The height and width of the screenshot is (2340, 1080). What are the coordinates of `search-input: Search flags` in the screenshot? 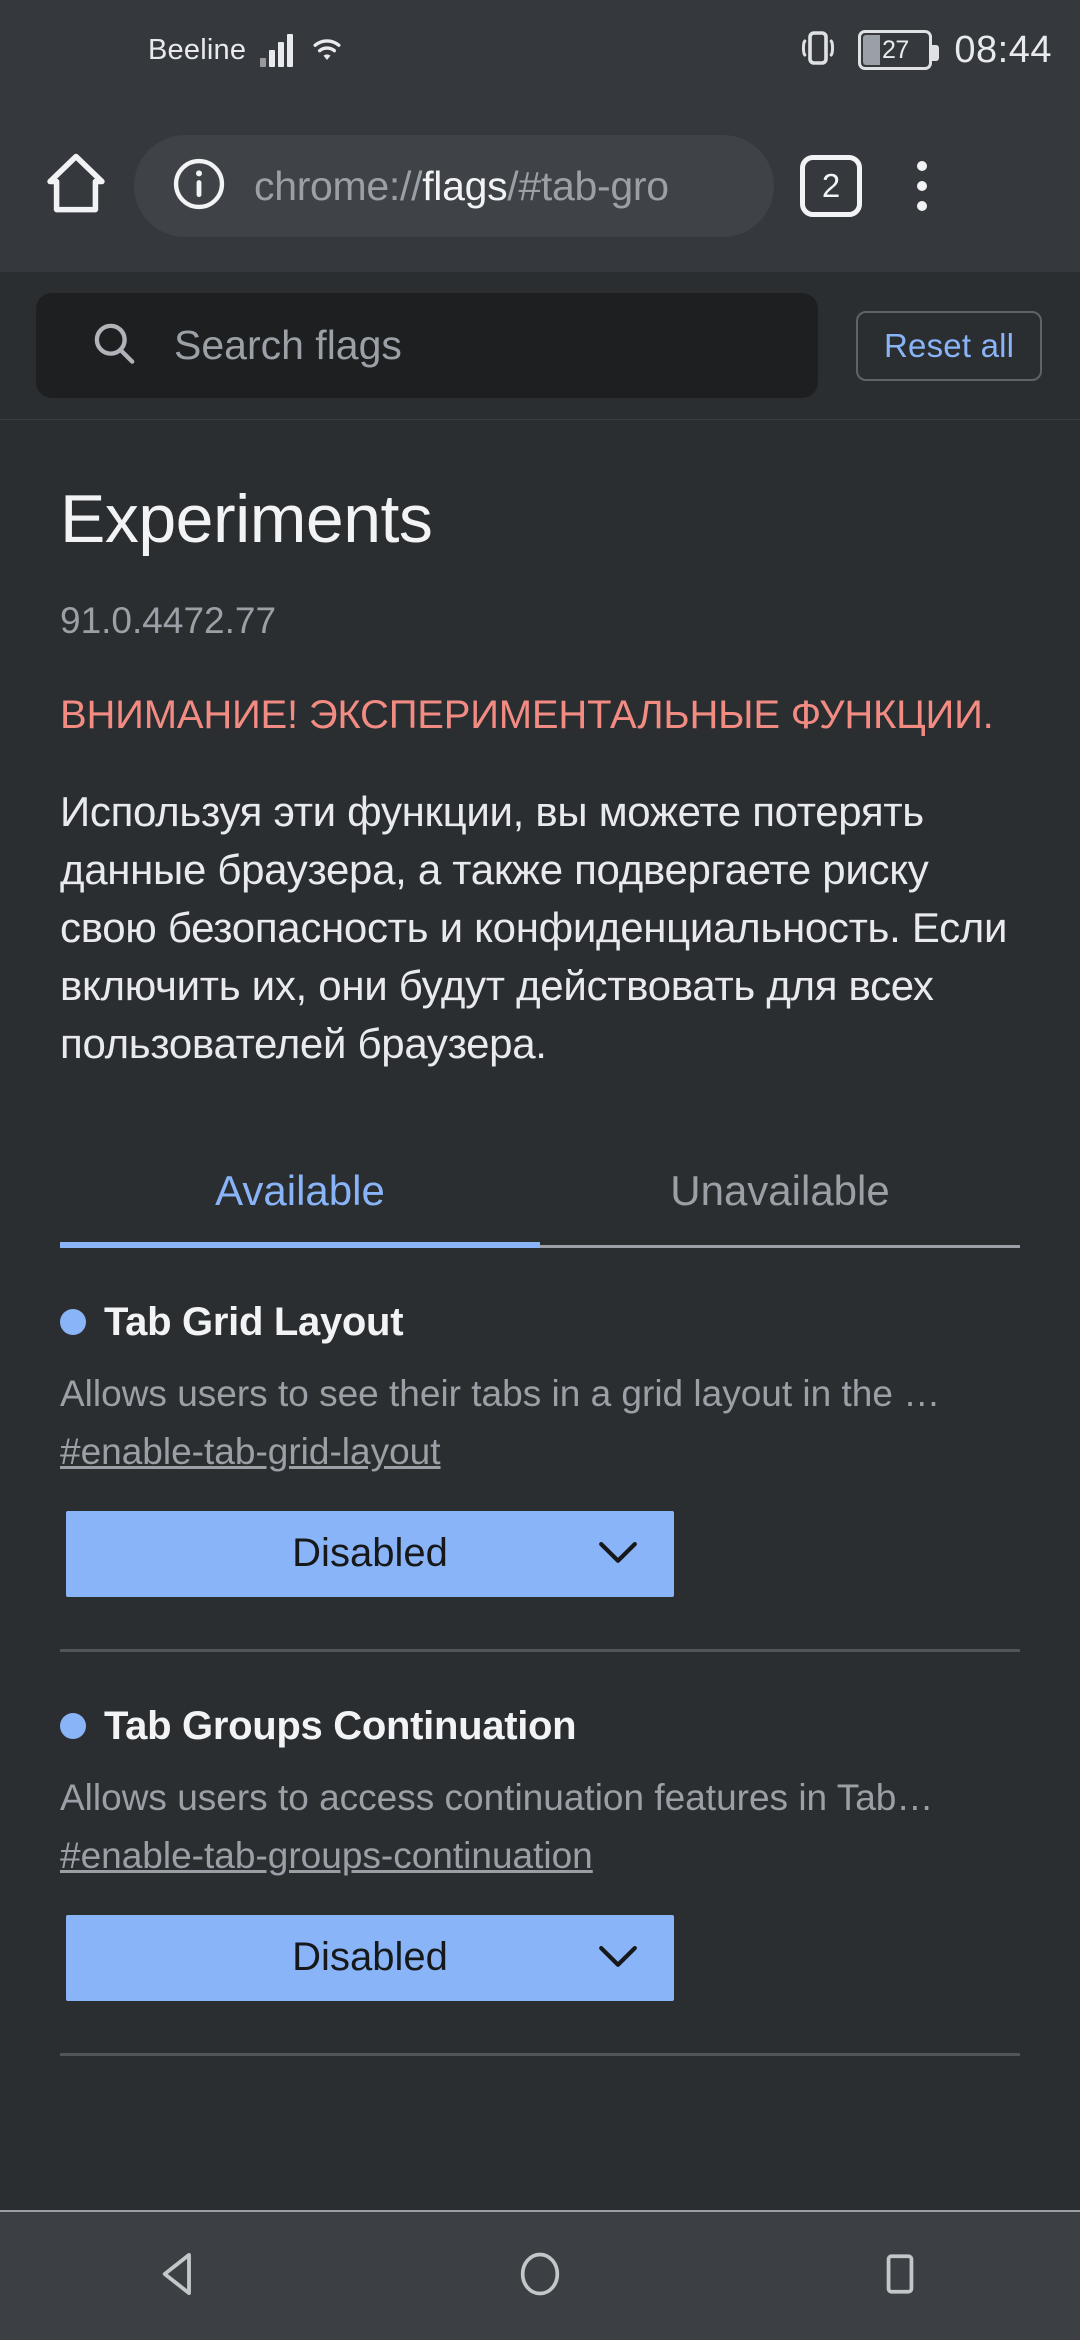 It's located at (427, 345).